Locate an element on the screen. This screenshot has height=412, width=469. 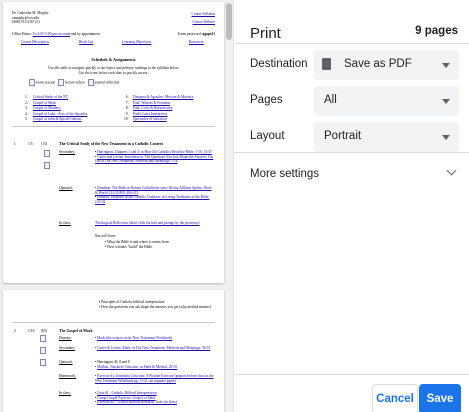
topic-numbers-right: 6. 7. 8. 9. 10. is located at coordinates (126, 108).